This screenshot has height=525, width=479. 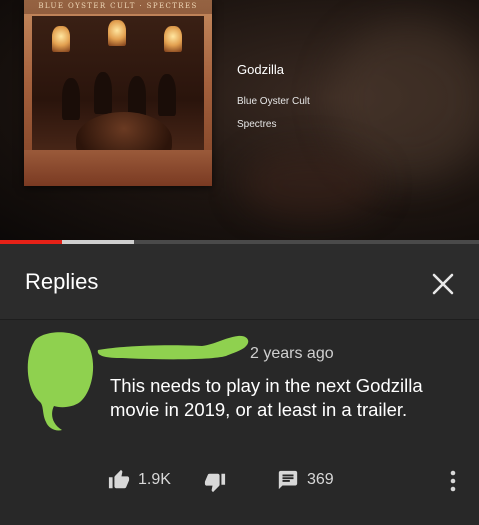 I want to click on comment-actions: 1.9K 369, so click(x=239, y=482).